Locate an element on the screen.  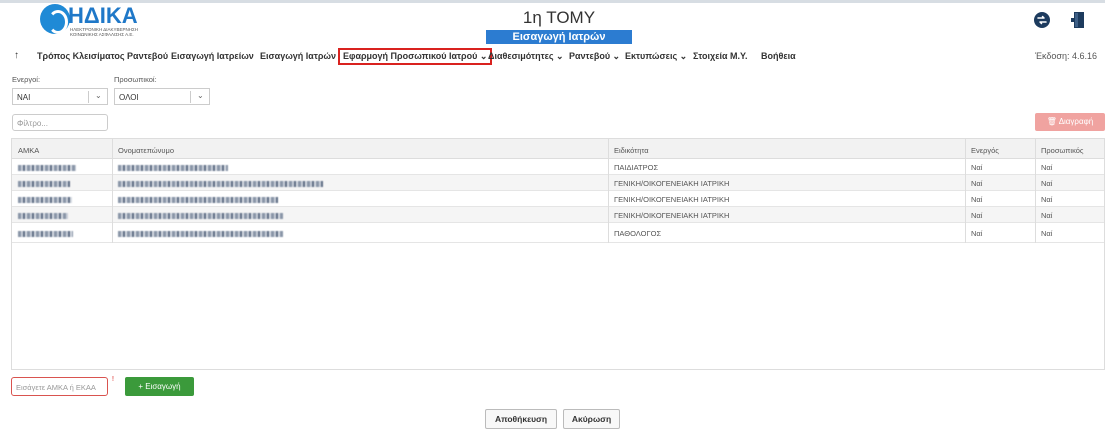
logo-text: ΗΔΙΚΑ is located at coordinates (103, 15).